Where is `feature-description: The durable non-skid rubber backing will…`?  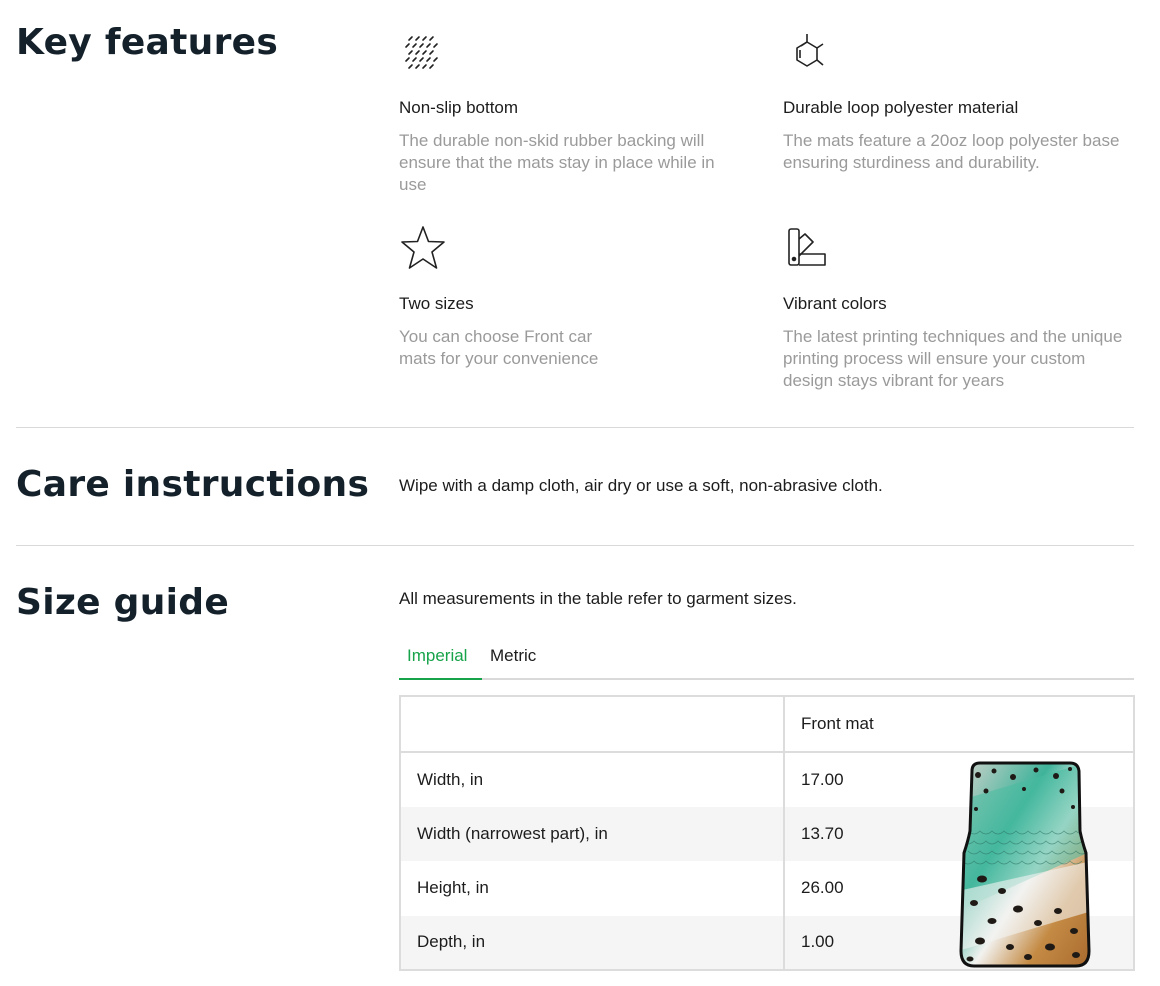
feature-description: The durable non-skid rubber backing will… is located at coordinates (557, 162).